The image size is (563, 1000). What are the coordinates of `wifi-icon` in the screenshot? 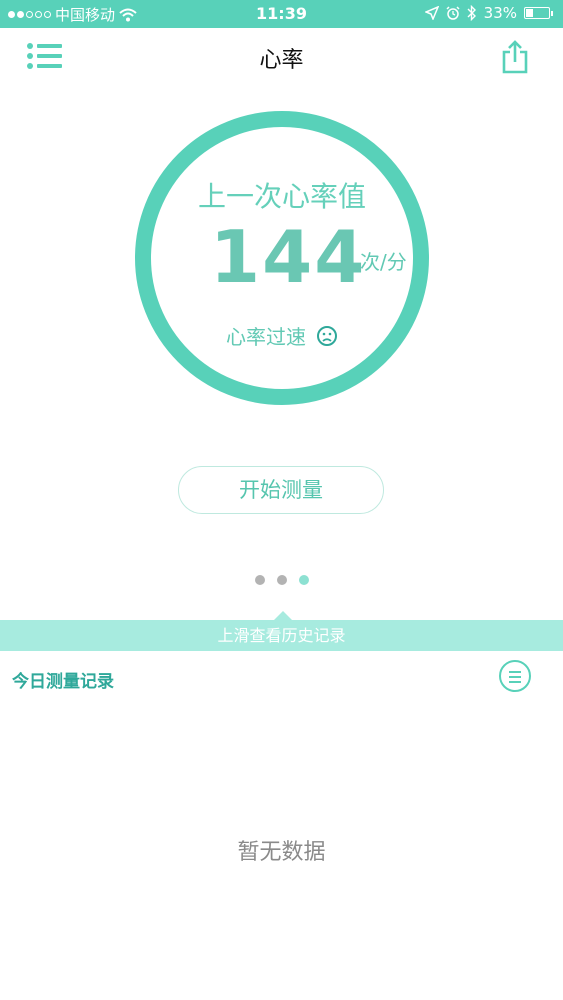 It's located at (128, 14).